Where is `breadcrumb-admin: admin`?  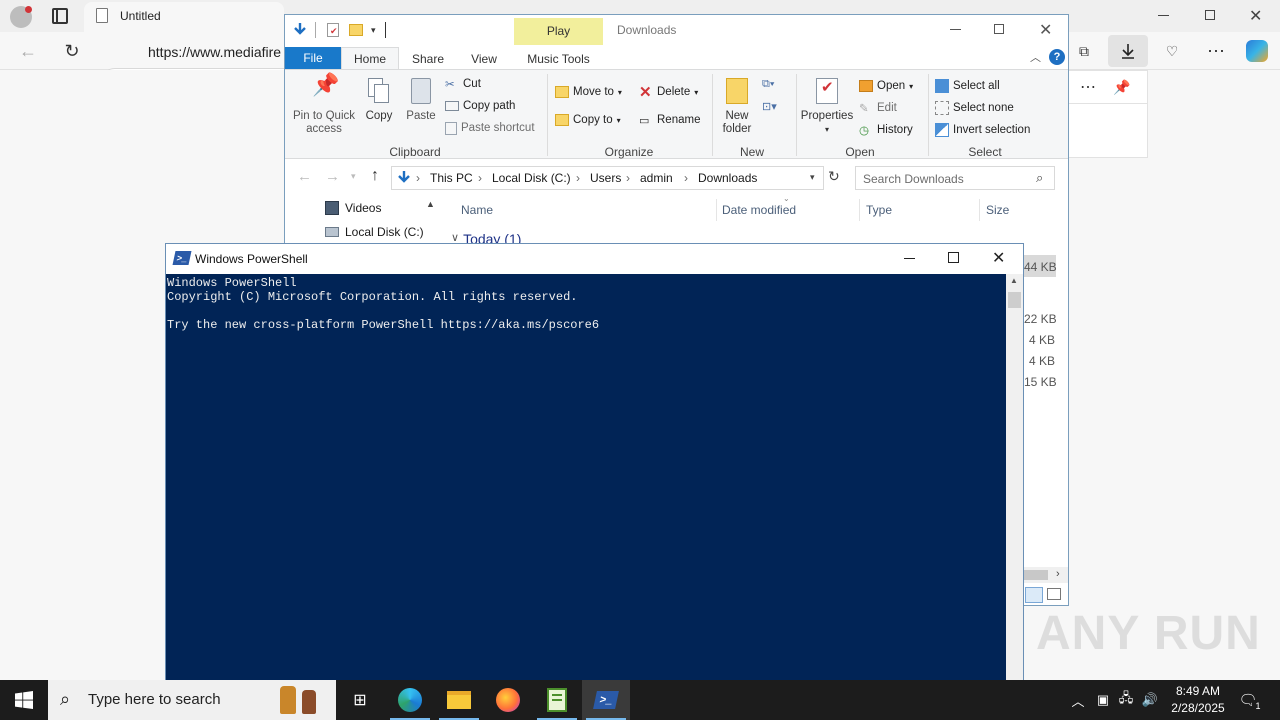 breadcrumb-admin: admin is located at coordinates (656, 178).